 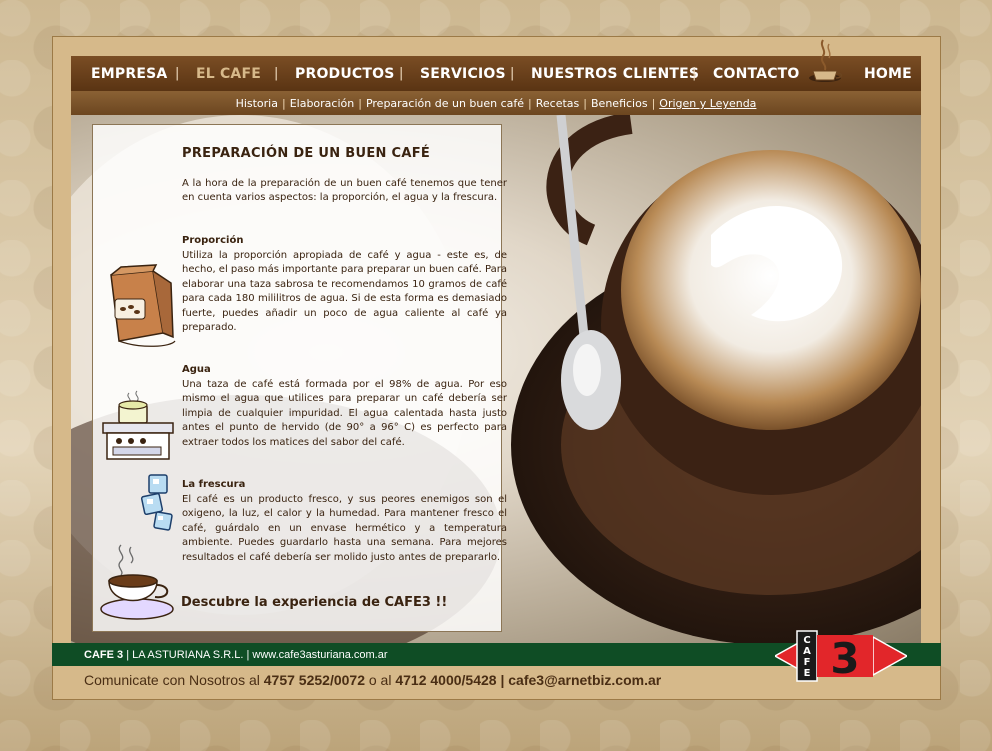 I want to click on subnav-beneficios: Beneficios, so click(x=619, y=103).